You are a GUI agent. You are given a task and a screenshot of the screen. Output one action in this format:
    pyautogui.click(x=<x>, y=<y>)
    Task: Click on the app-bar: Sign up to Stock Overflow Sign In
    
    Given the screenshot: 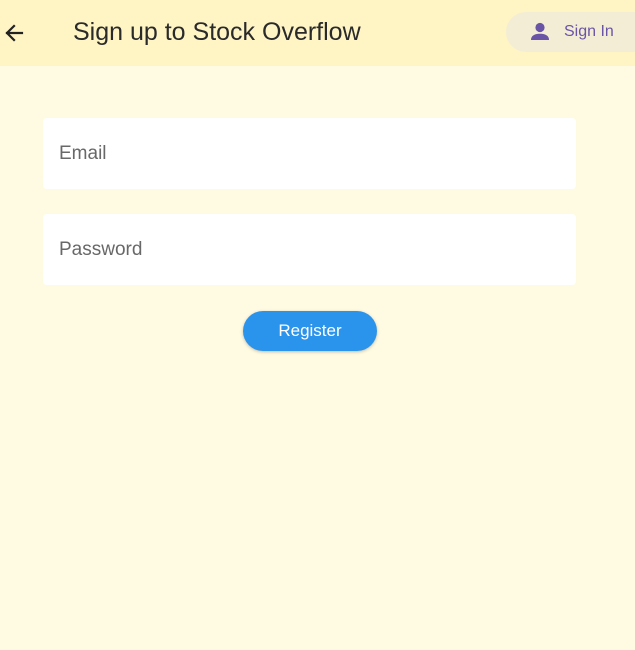 What is the action you would take?
    pyautogui.click(x=317, y=33)
    